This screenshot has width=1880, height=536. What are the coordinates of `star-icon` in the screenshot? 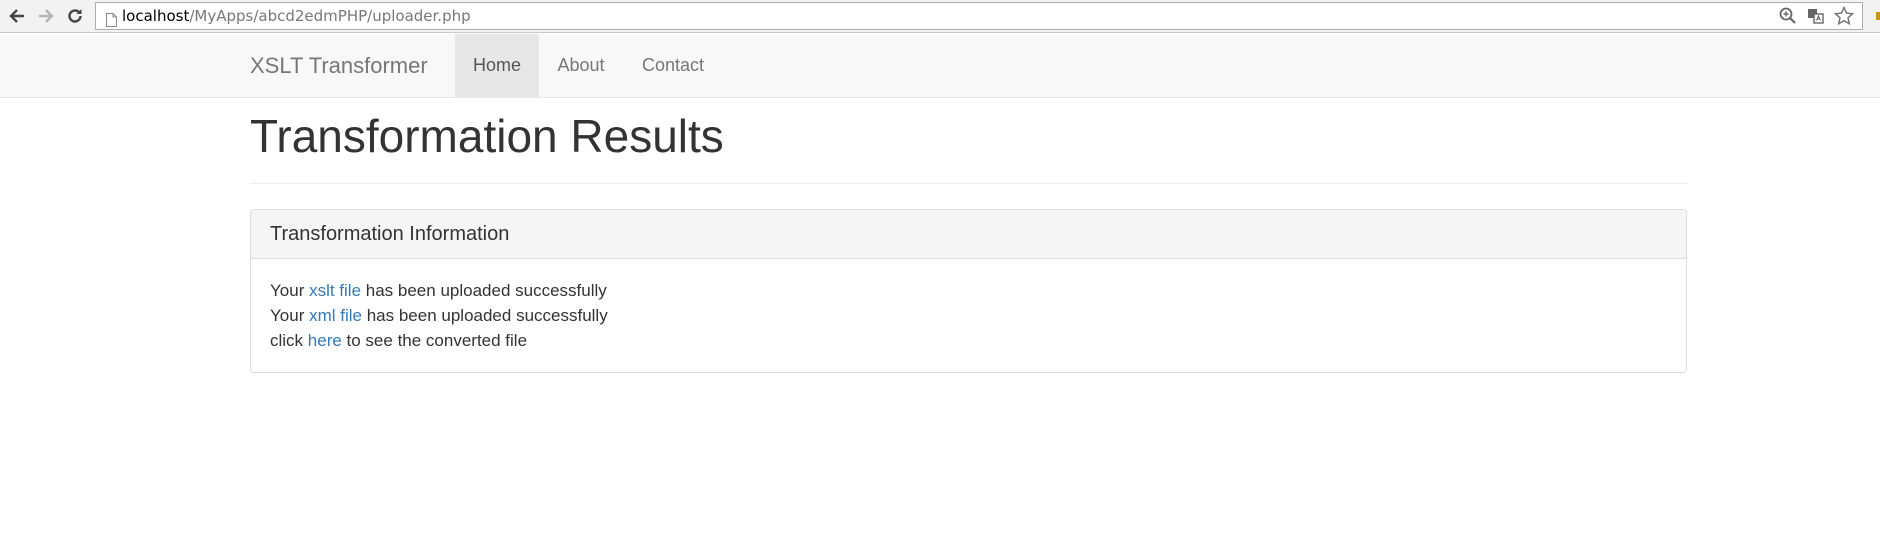 It's located at (1844, 15).